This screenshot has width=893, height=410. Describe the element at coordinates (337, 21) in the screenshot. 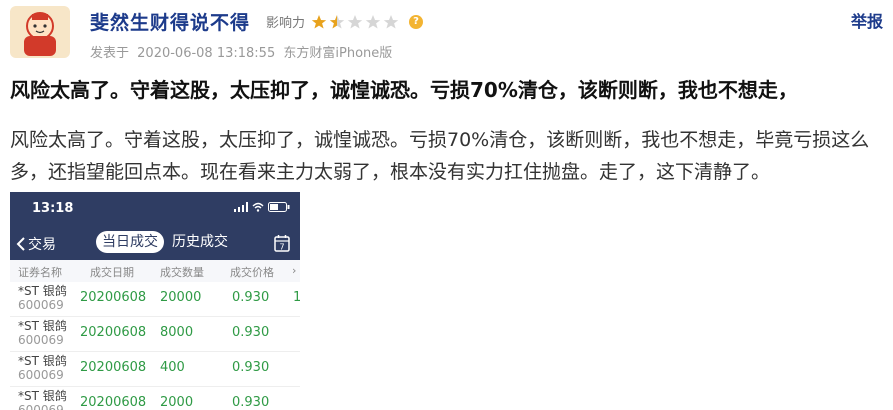

I see `star-half-icon` at that location.